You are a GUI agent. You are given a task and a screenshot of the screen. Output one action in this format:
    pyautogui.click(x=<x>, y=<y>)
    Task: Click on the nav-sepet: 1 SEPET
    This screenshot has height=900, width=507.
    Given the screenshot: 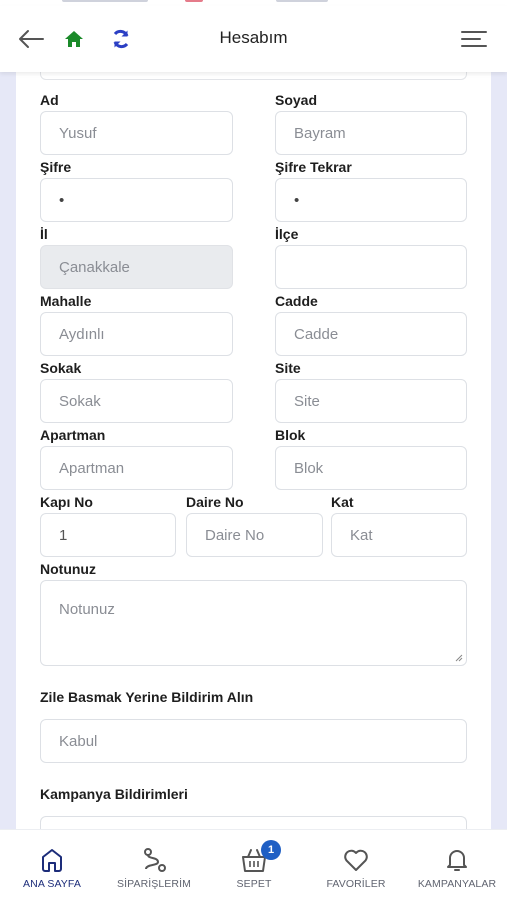 What is the action you would take?
    pyautogui.click(x=254, y=865)
    